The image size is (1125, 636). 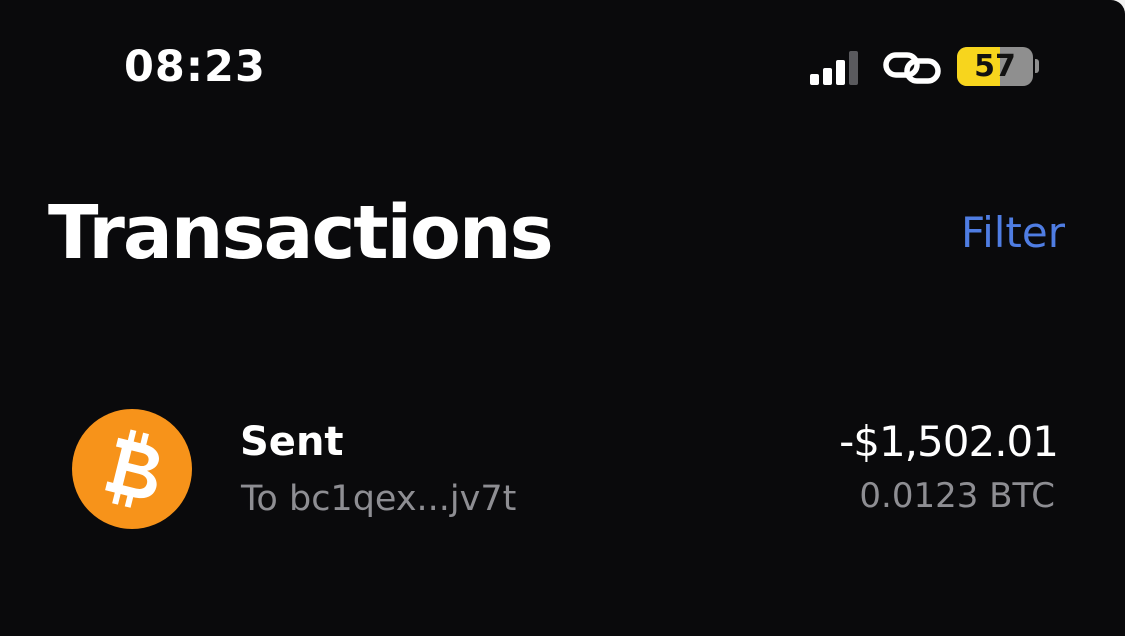 I want to click on filter-button: Filter, so click(x=1013, y=233).